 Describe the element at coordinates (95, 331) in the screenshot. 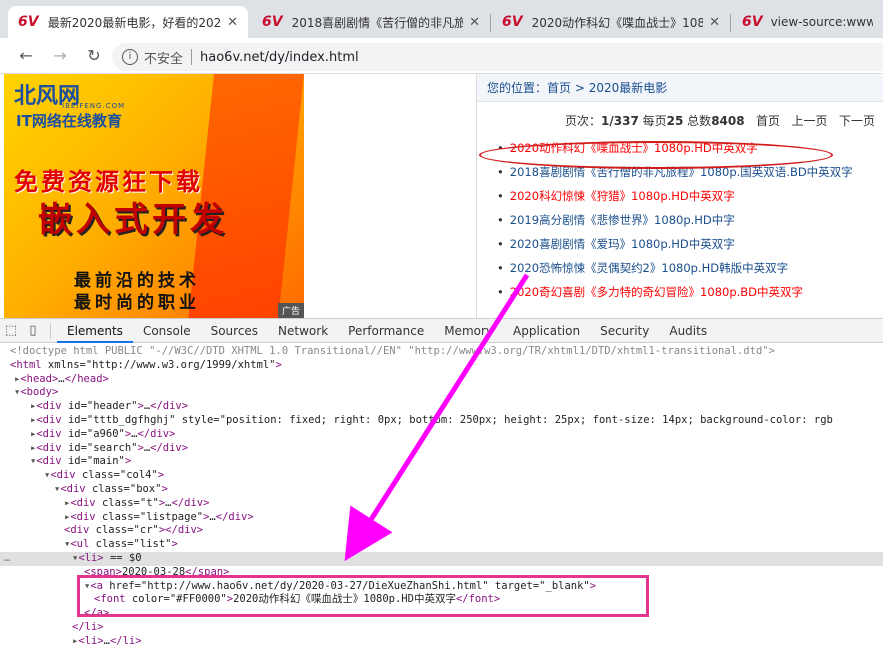

I see `devtools-tab-elements: Elements` at that location.